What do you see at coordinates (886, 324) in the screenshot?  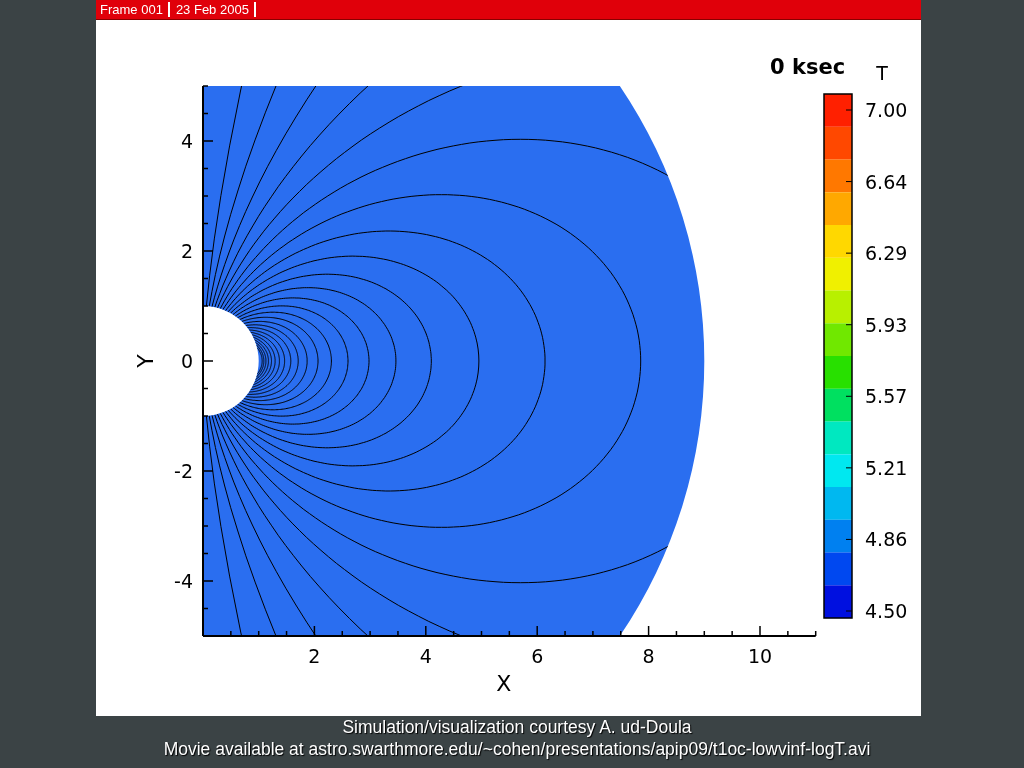 I see `legend-label: 5.93` at bounding box center [886, 324].